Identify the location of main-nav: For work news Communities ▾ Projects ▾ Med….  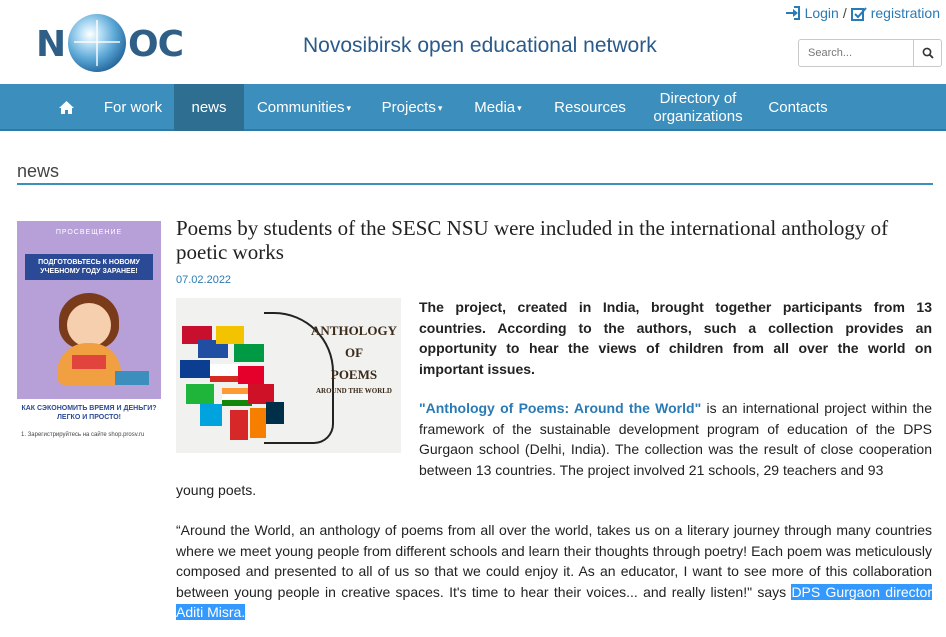
(473, 107).